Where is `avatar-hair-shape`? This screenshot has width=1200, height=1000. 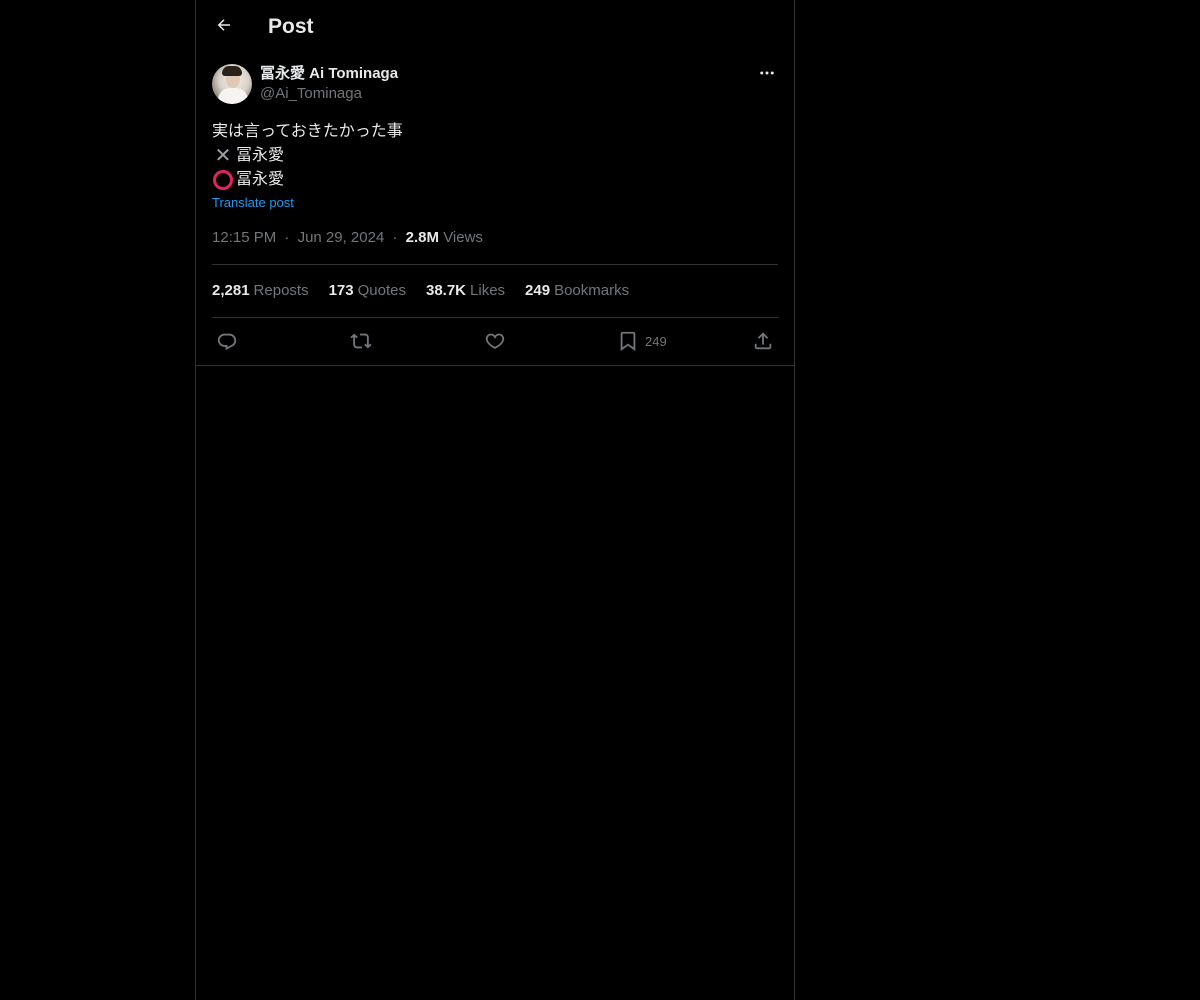 avatar-hair-shape is located at coordinates (232, 71).